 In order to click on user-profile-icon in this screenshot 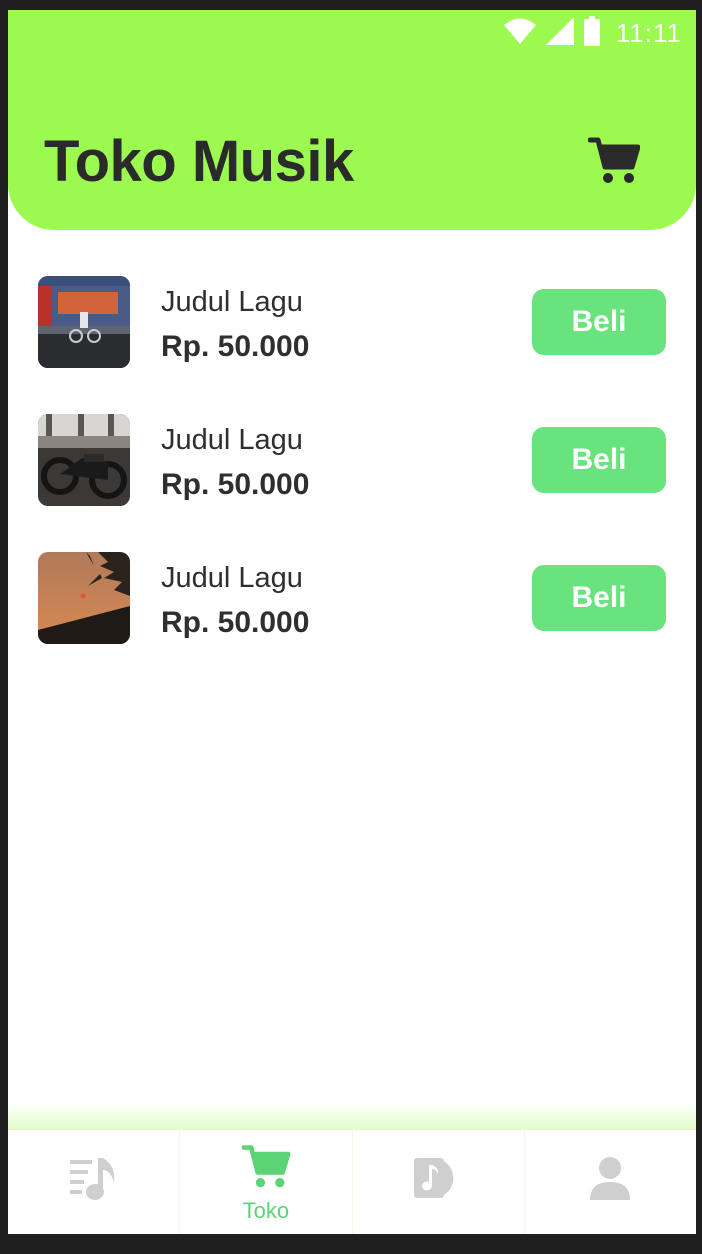, I will do `click(610, 1180)`.